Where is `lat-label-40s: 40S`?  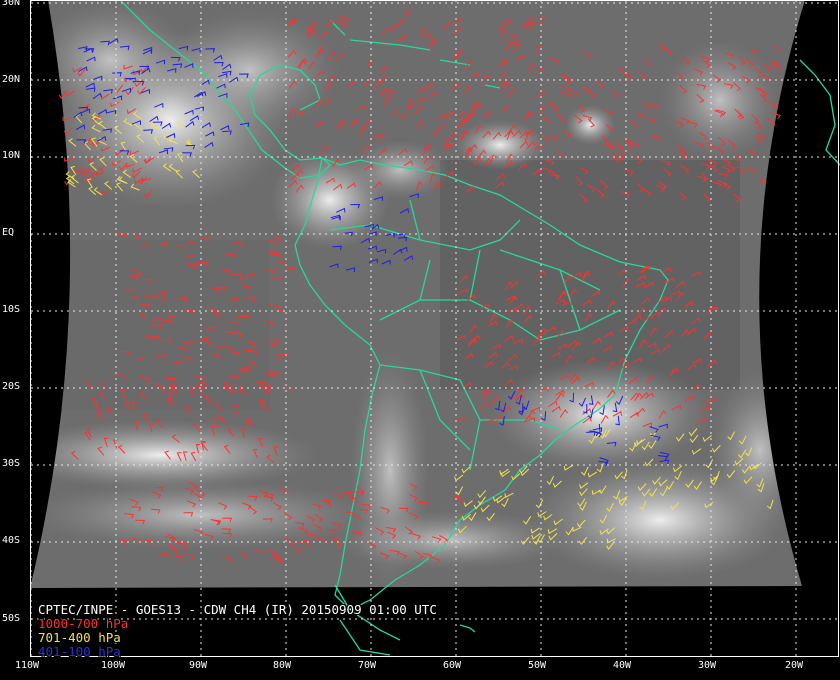
lat-label-40s: 40S is located at coordinates (11, 540).